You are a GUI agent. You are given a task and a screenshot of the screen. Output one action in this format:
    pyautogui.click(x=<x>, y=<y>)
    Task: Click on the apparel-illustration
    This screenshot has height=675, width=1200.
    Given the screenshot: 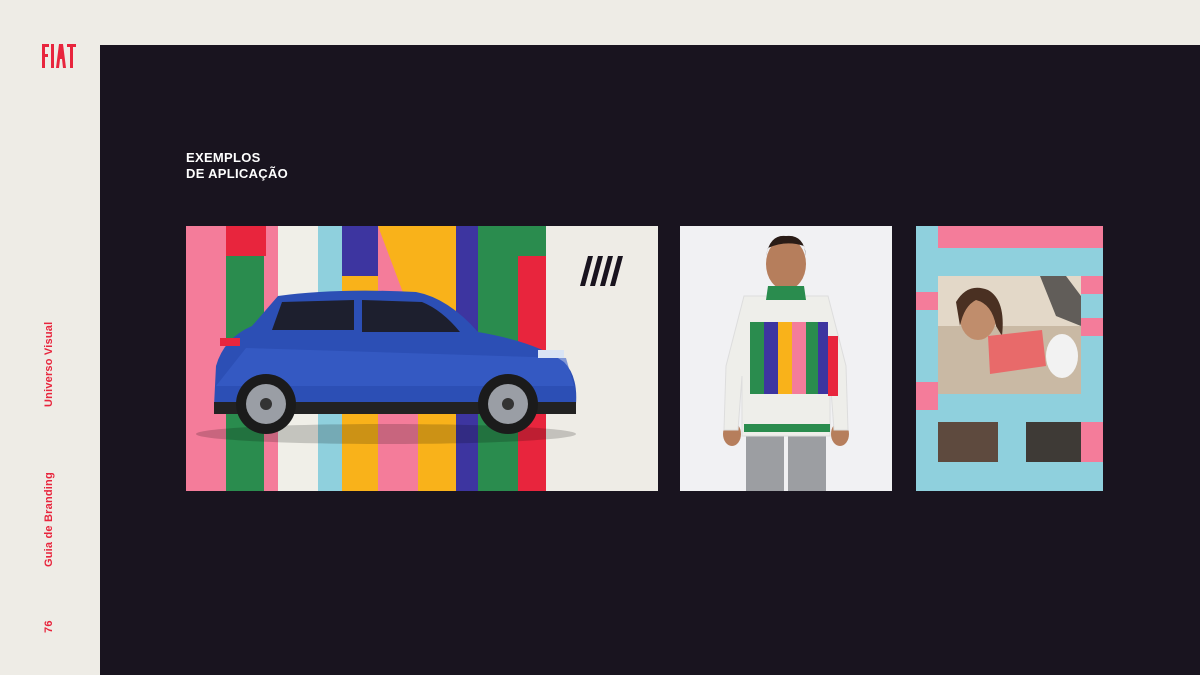 What is the action you would take?
    pyautogui.click(x=786, y=358)
    